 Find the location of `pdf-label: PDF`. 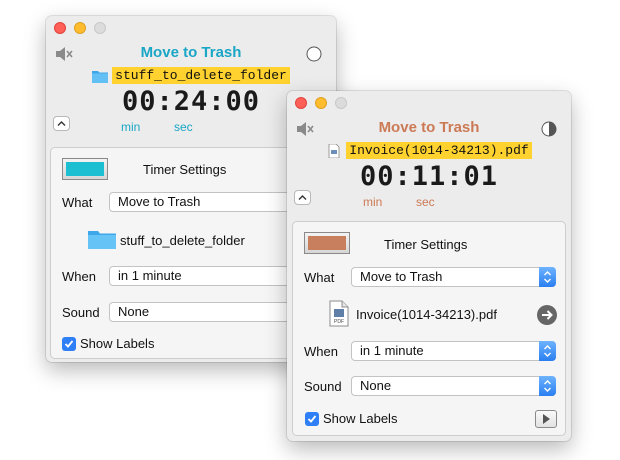

pdf-label: PDF is located at coordinates (339, 322).